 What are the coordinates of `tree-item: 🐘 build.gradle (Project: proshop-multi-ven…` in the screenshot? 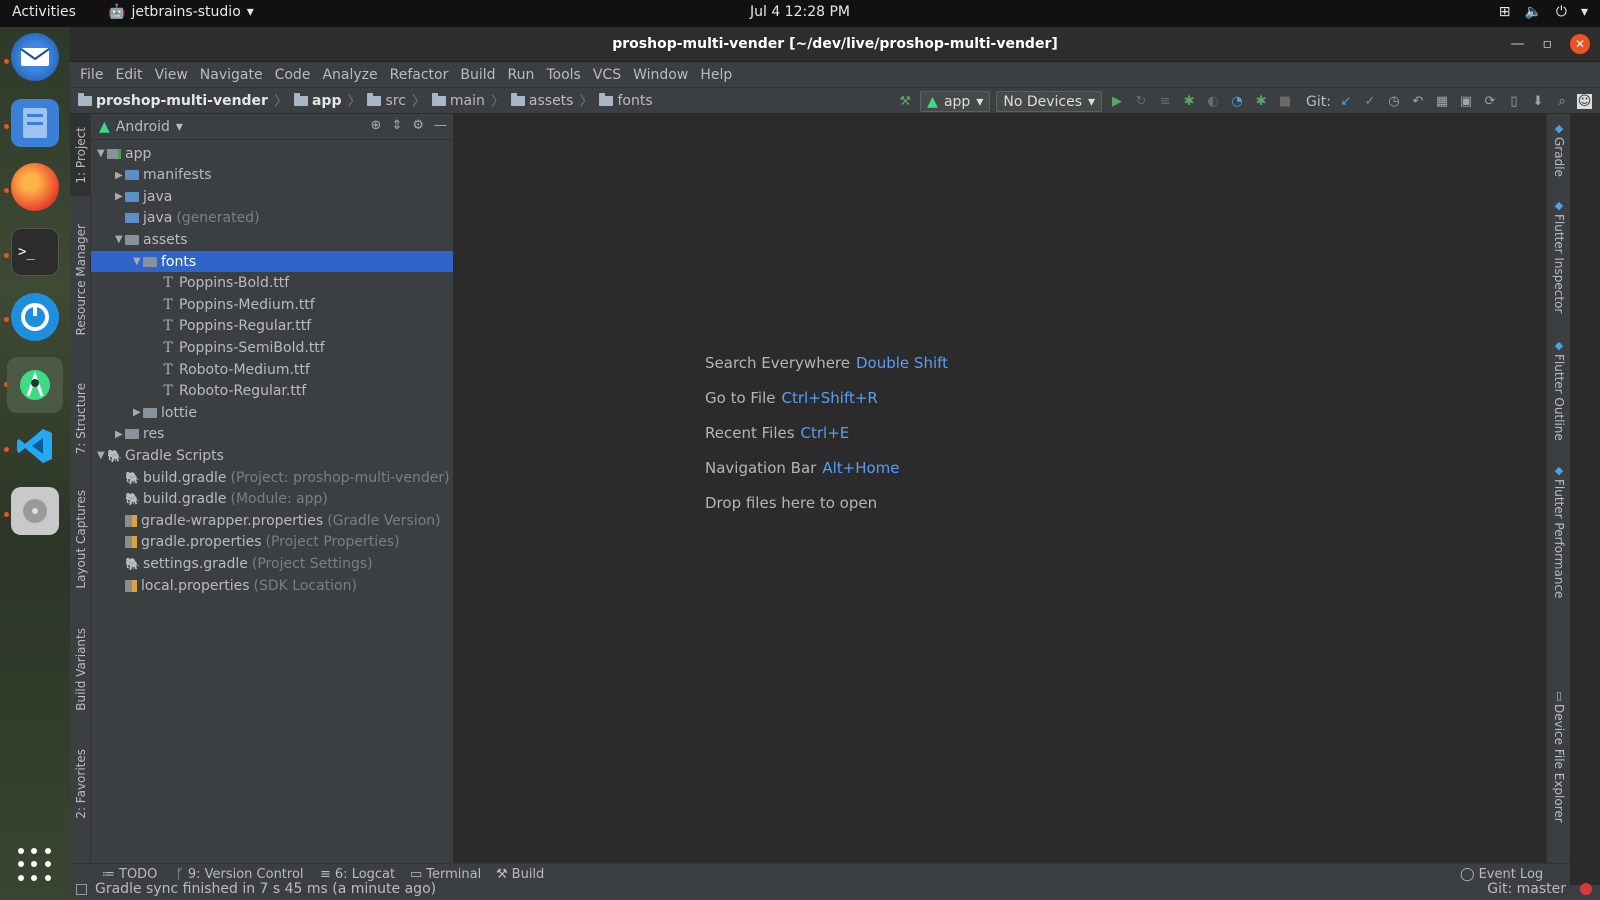 It's located at (272, 477).